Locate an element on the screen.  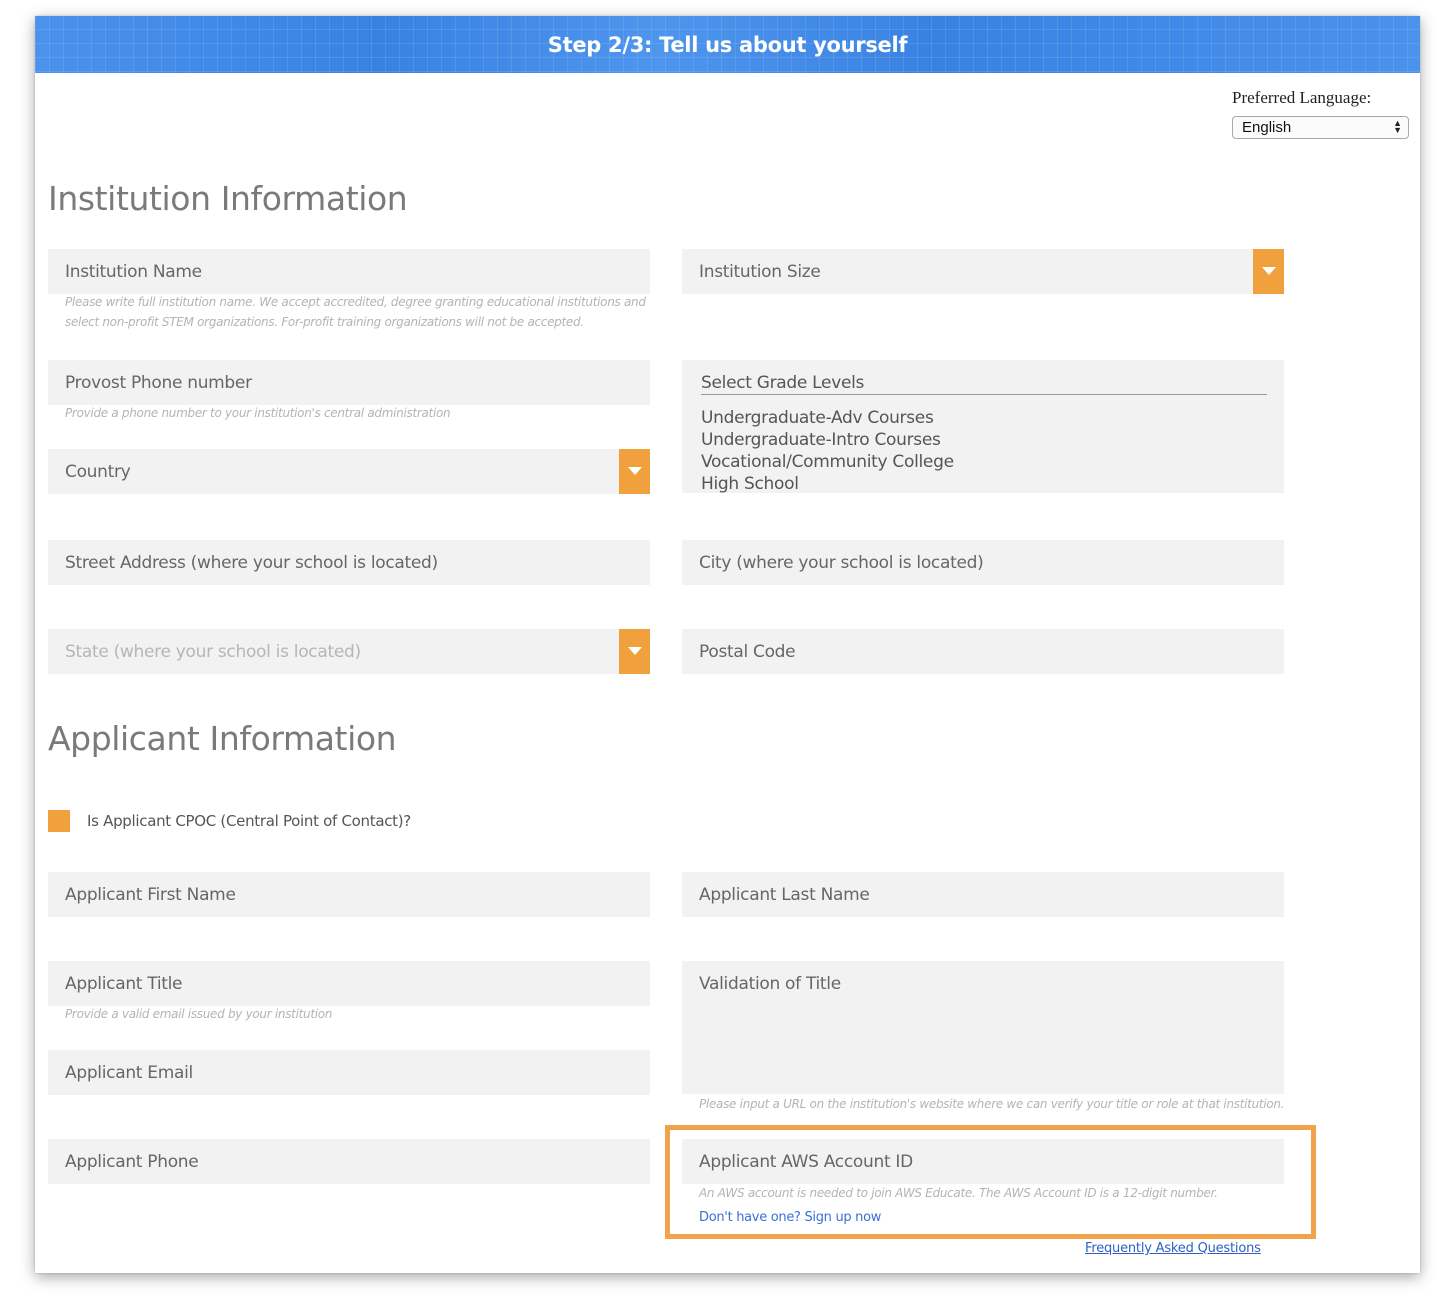
step-banner: Step 2/3: Tell us about yourself is located at coordinates (727, 44).